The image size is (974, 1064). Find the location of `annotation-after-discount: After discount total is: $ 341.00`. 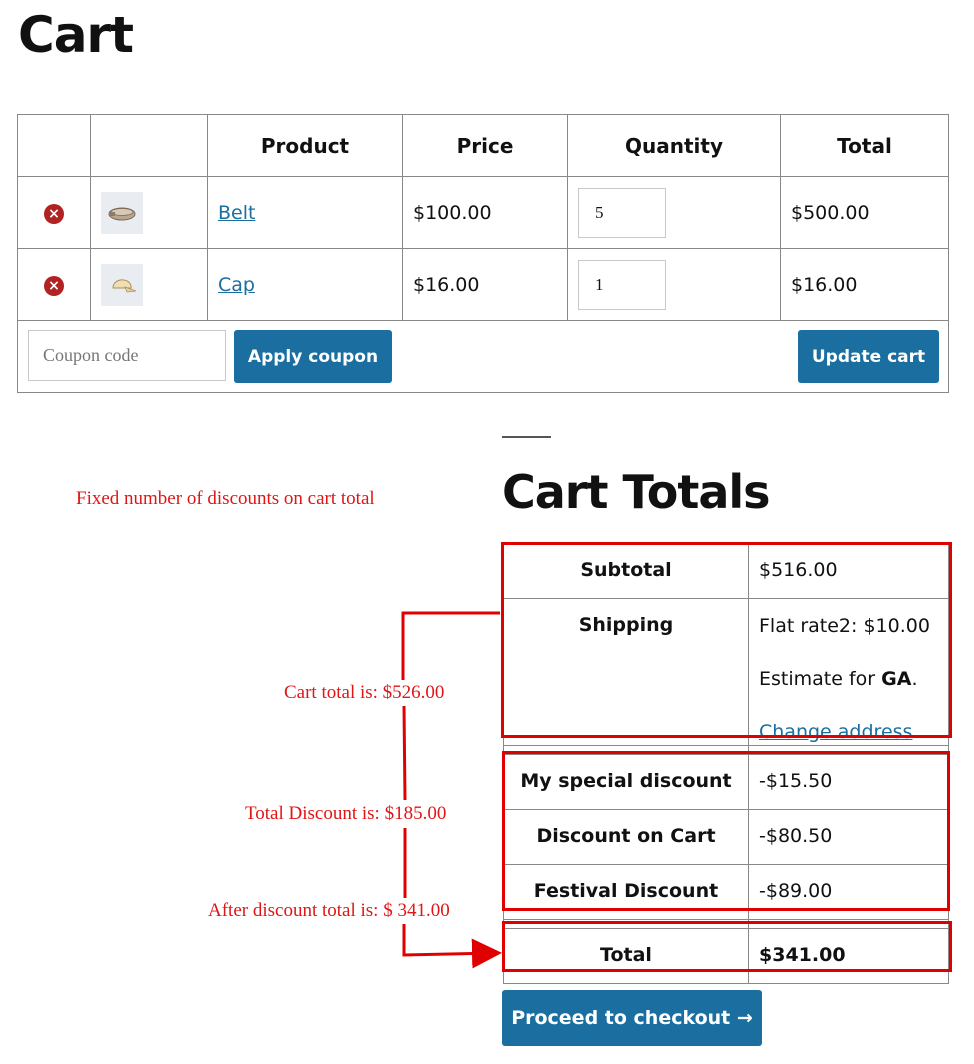

annotation-after-discount: After discount total is: $ 341.00 is located at coordinates (329, 910).